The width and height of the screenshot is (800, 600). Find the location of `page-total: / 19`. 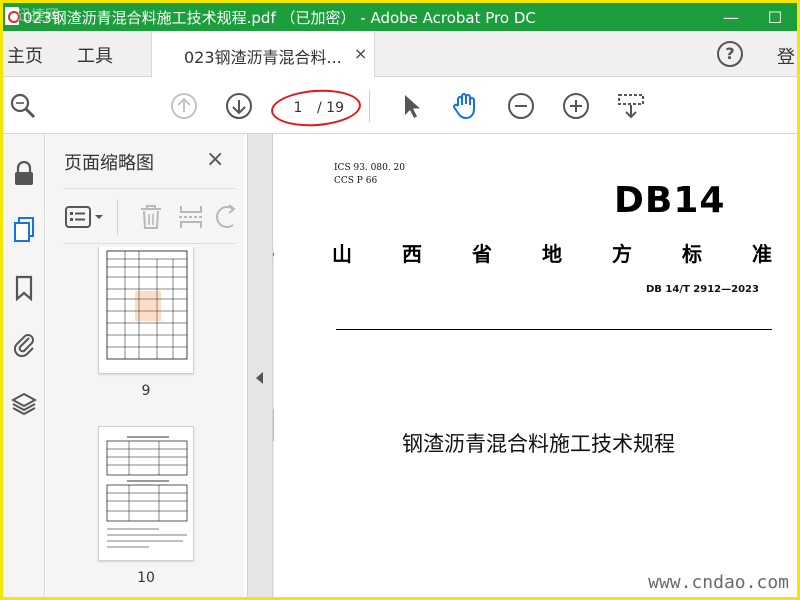

page-total: / 19 is located at coordinates (330, 108).